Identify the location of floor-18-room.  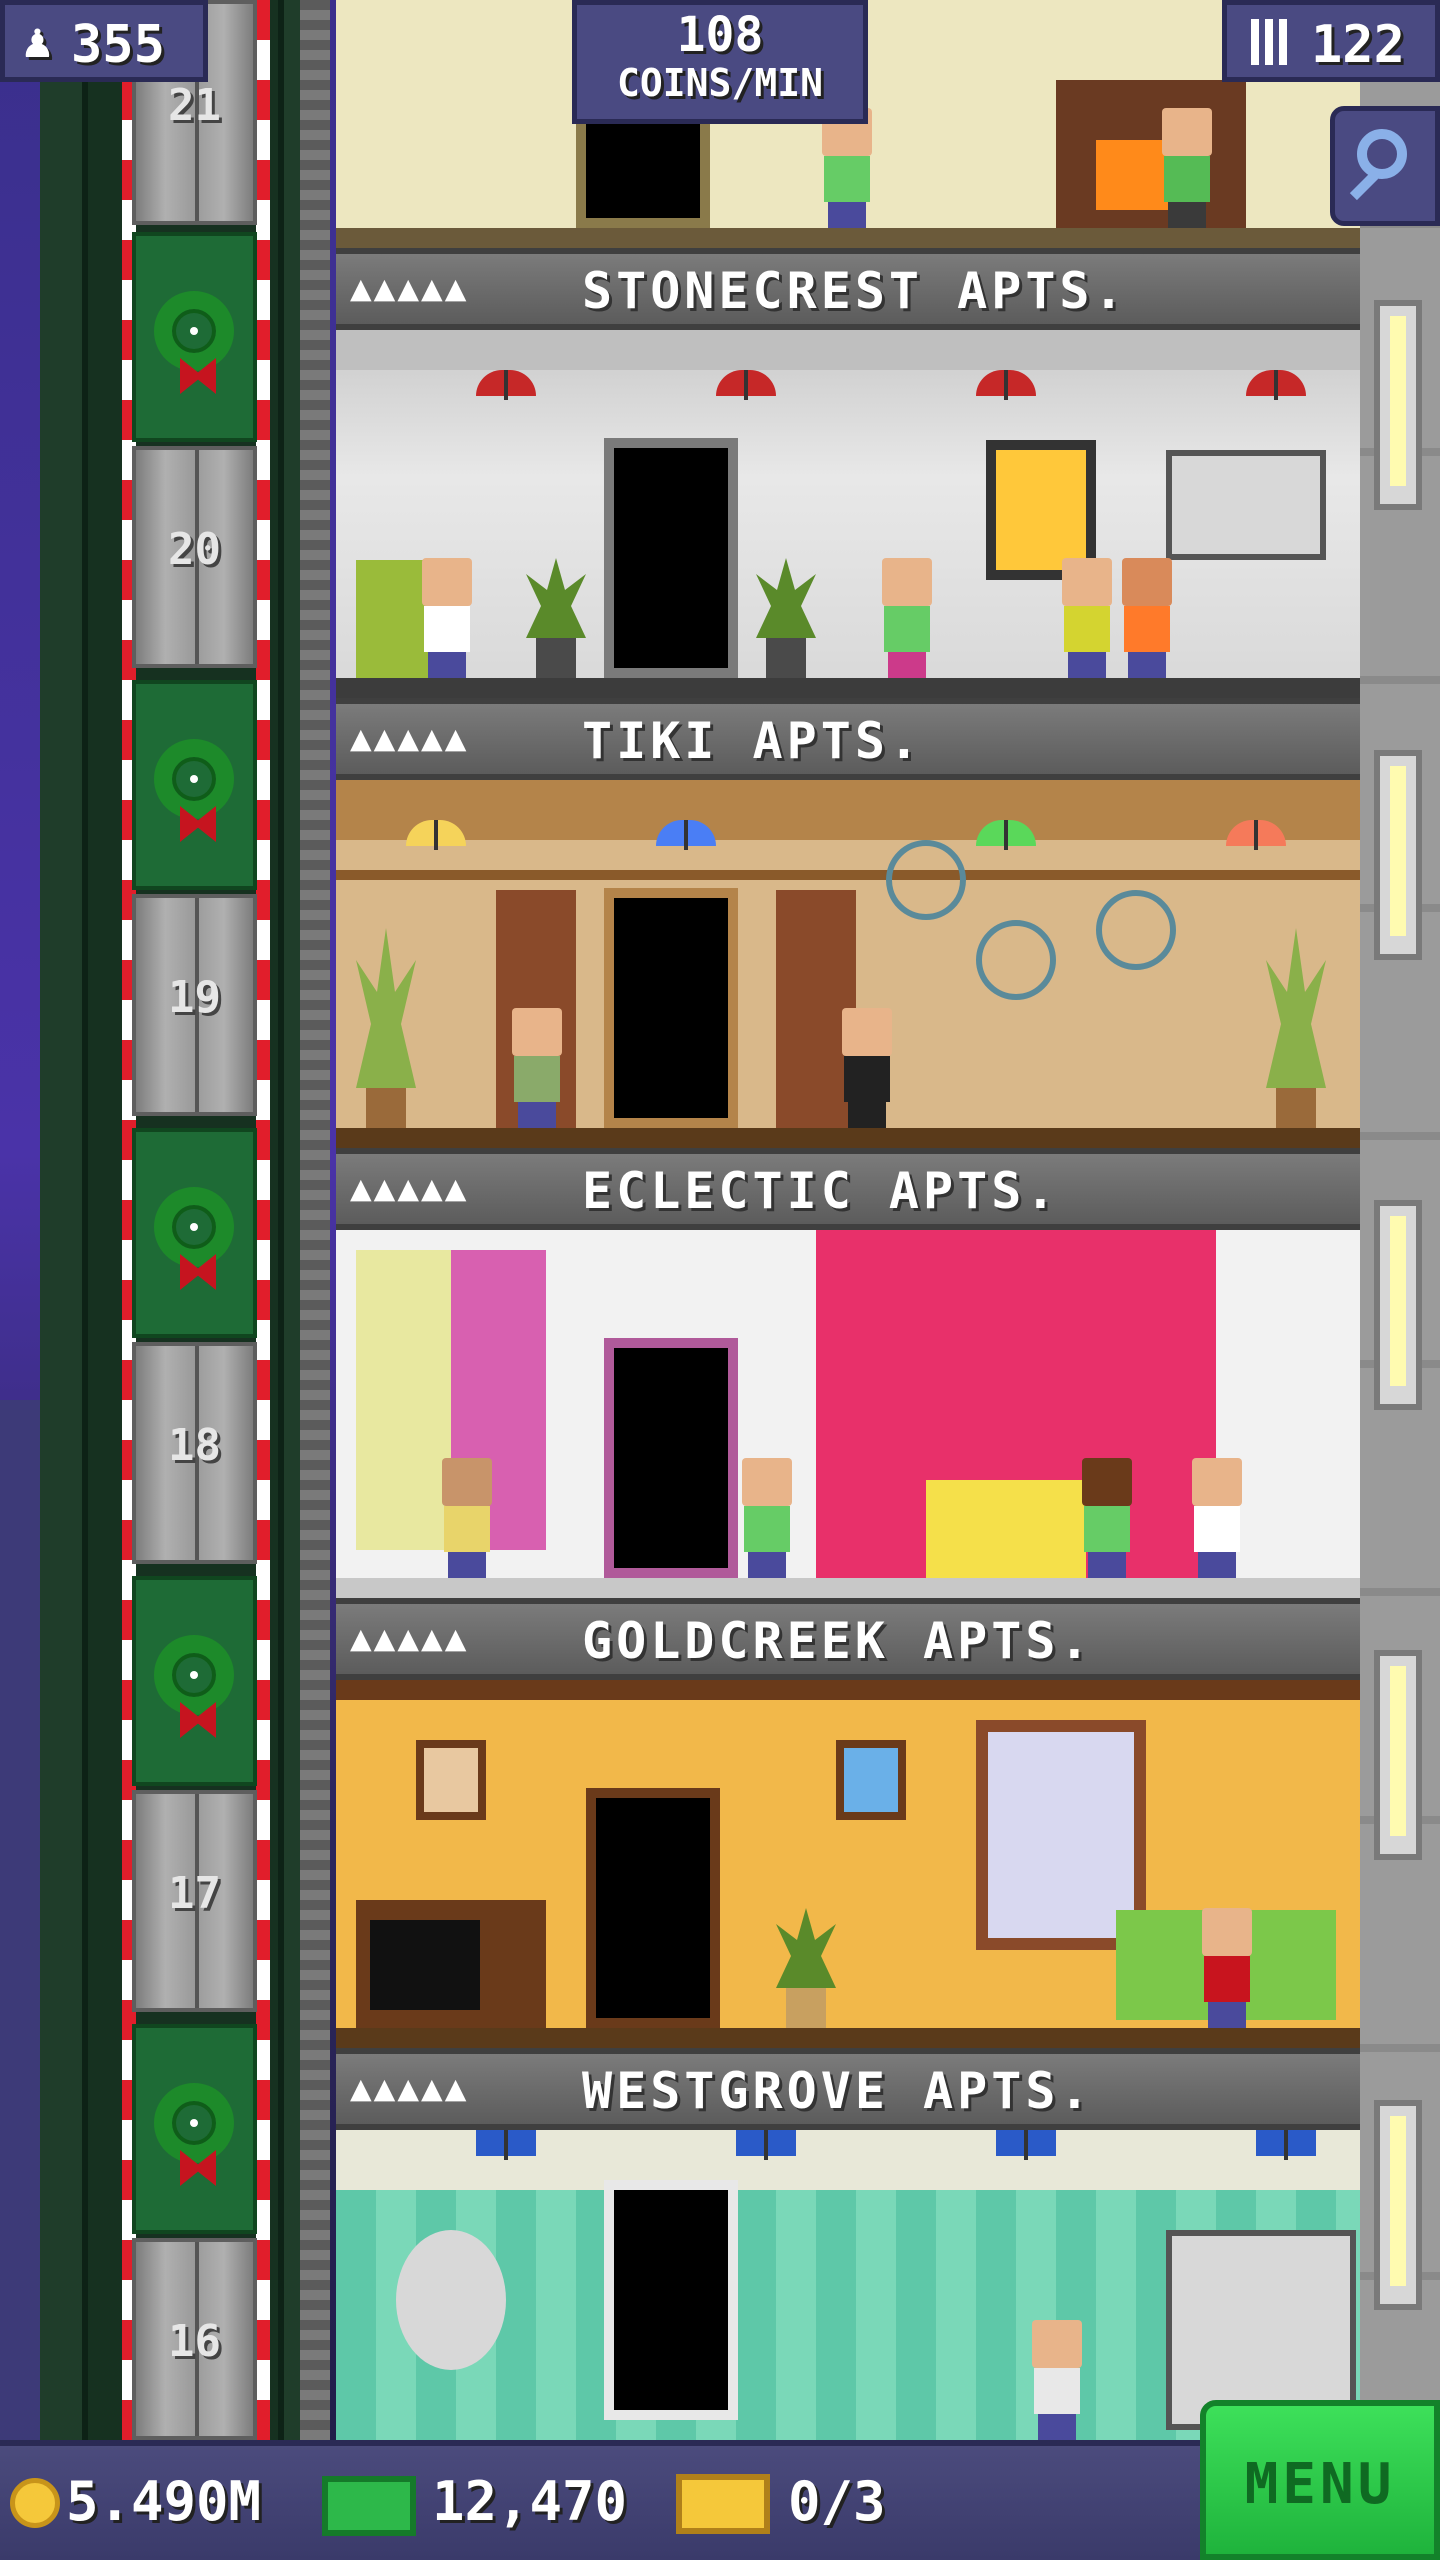
(848, 1414).